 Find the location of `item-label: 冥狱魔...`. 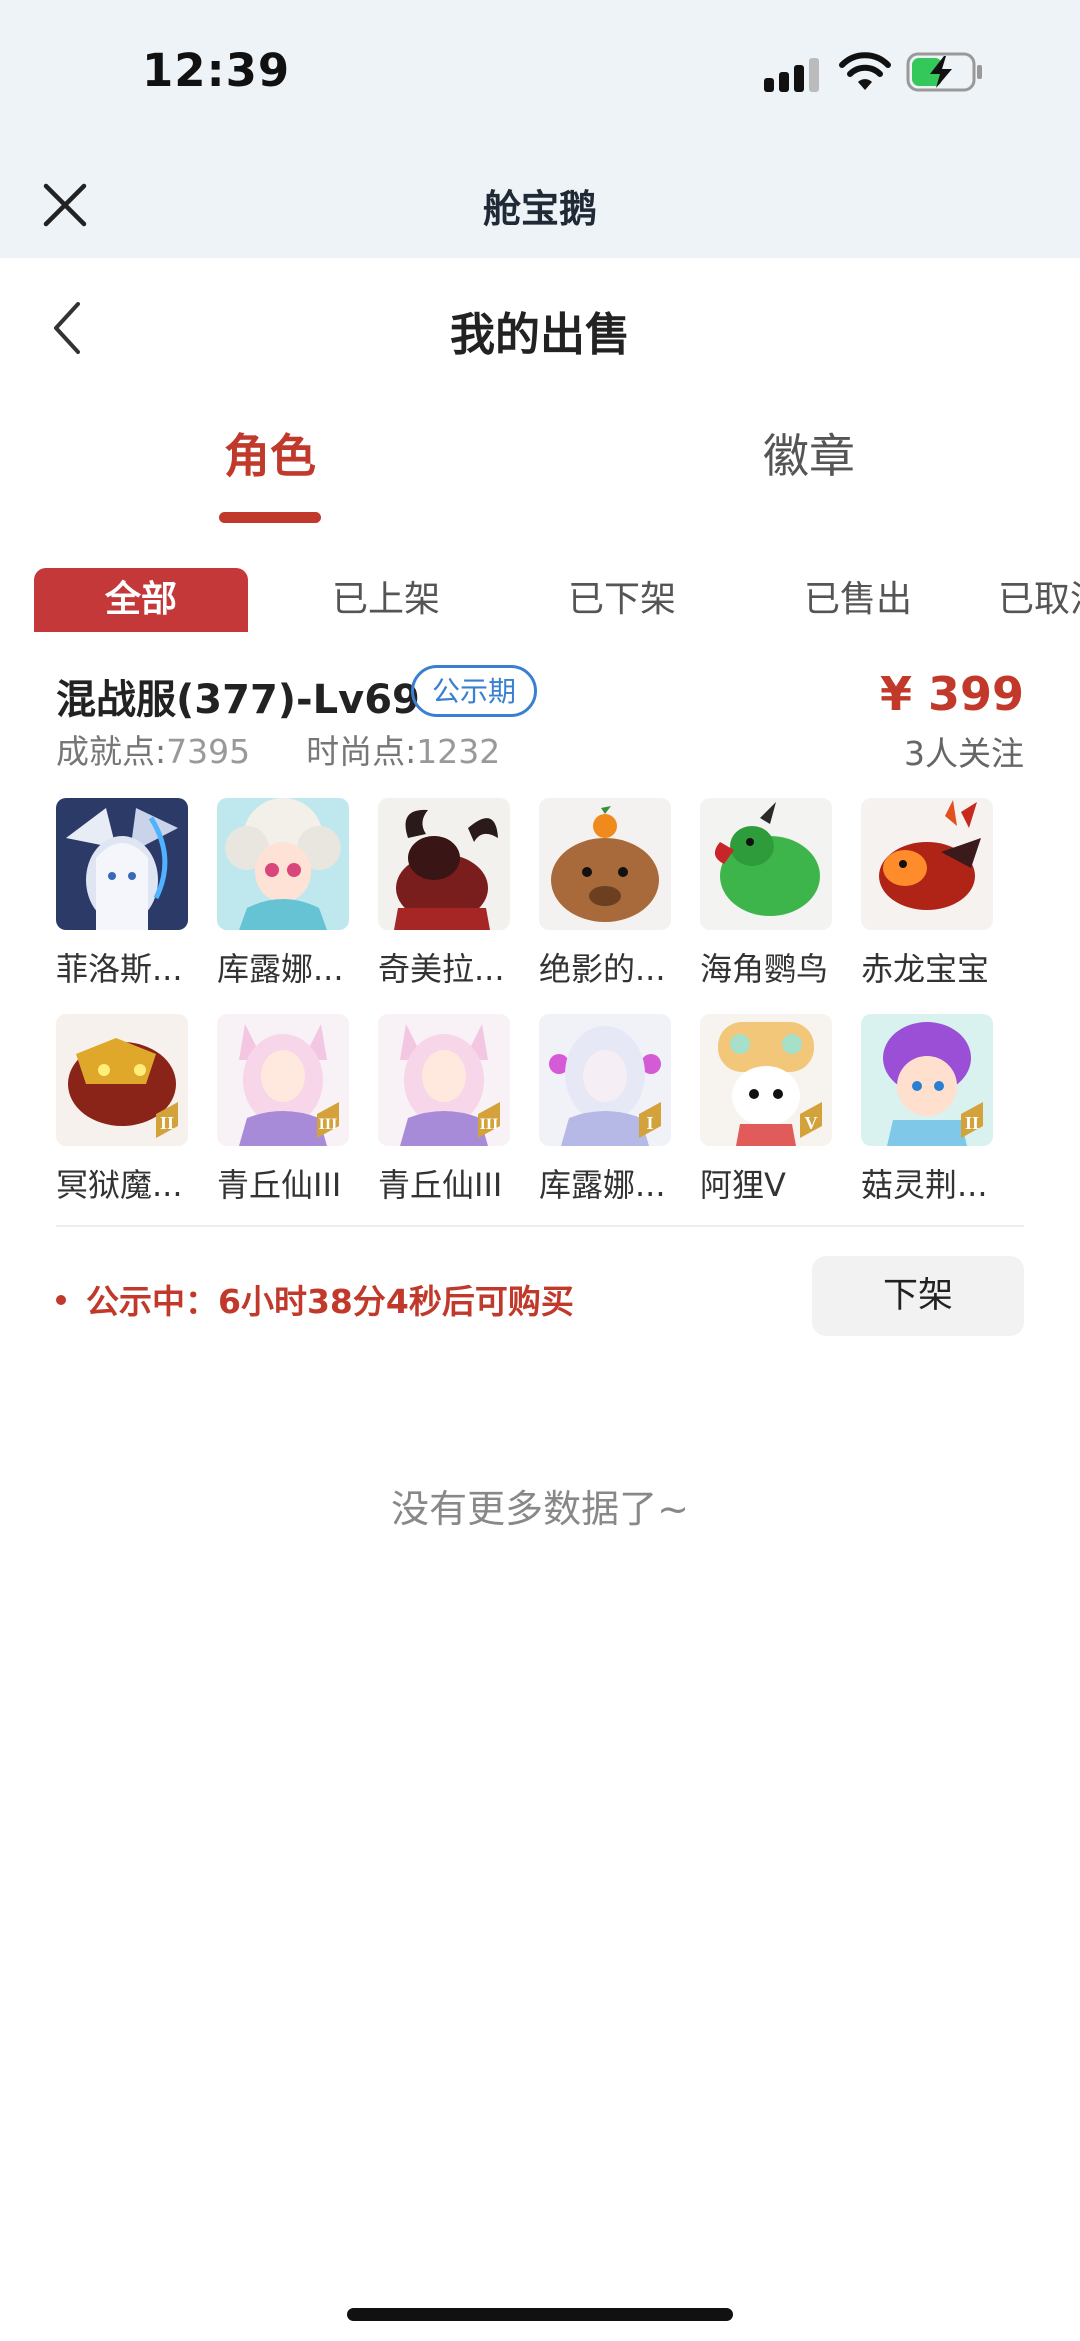

item-label: 冥狱魔... is located at coordinates (119, 1185).